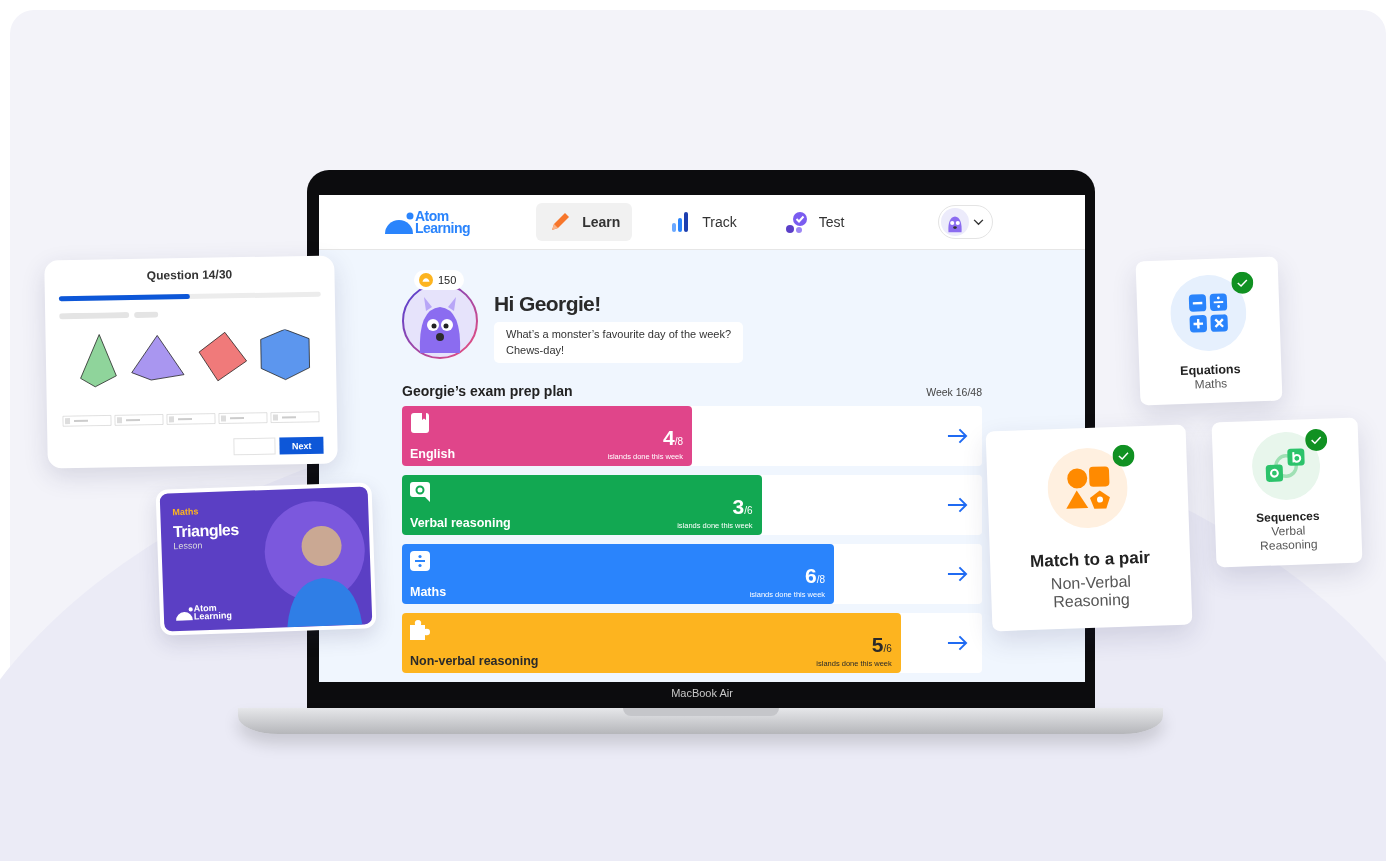 This screenshot has height=861, width=1386. What do you see at coordinates (584, 222) in the screenshot?
I see `nav-tab: Learn` at bounding box center [584, 222].